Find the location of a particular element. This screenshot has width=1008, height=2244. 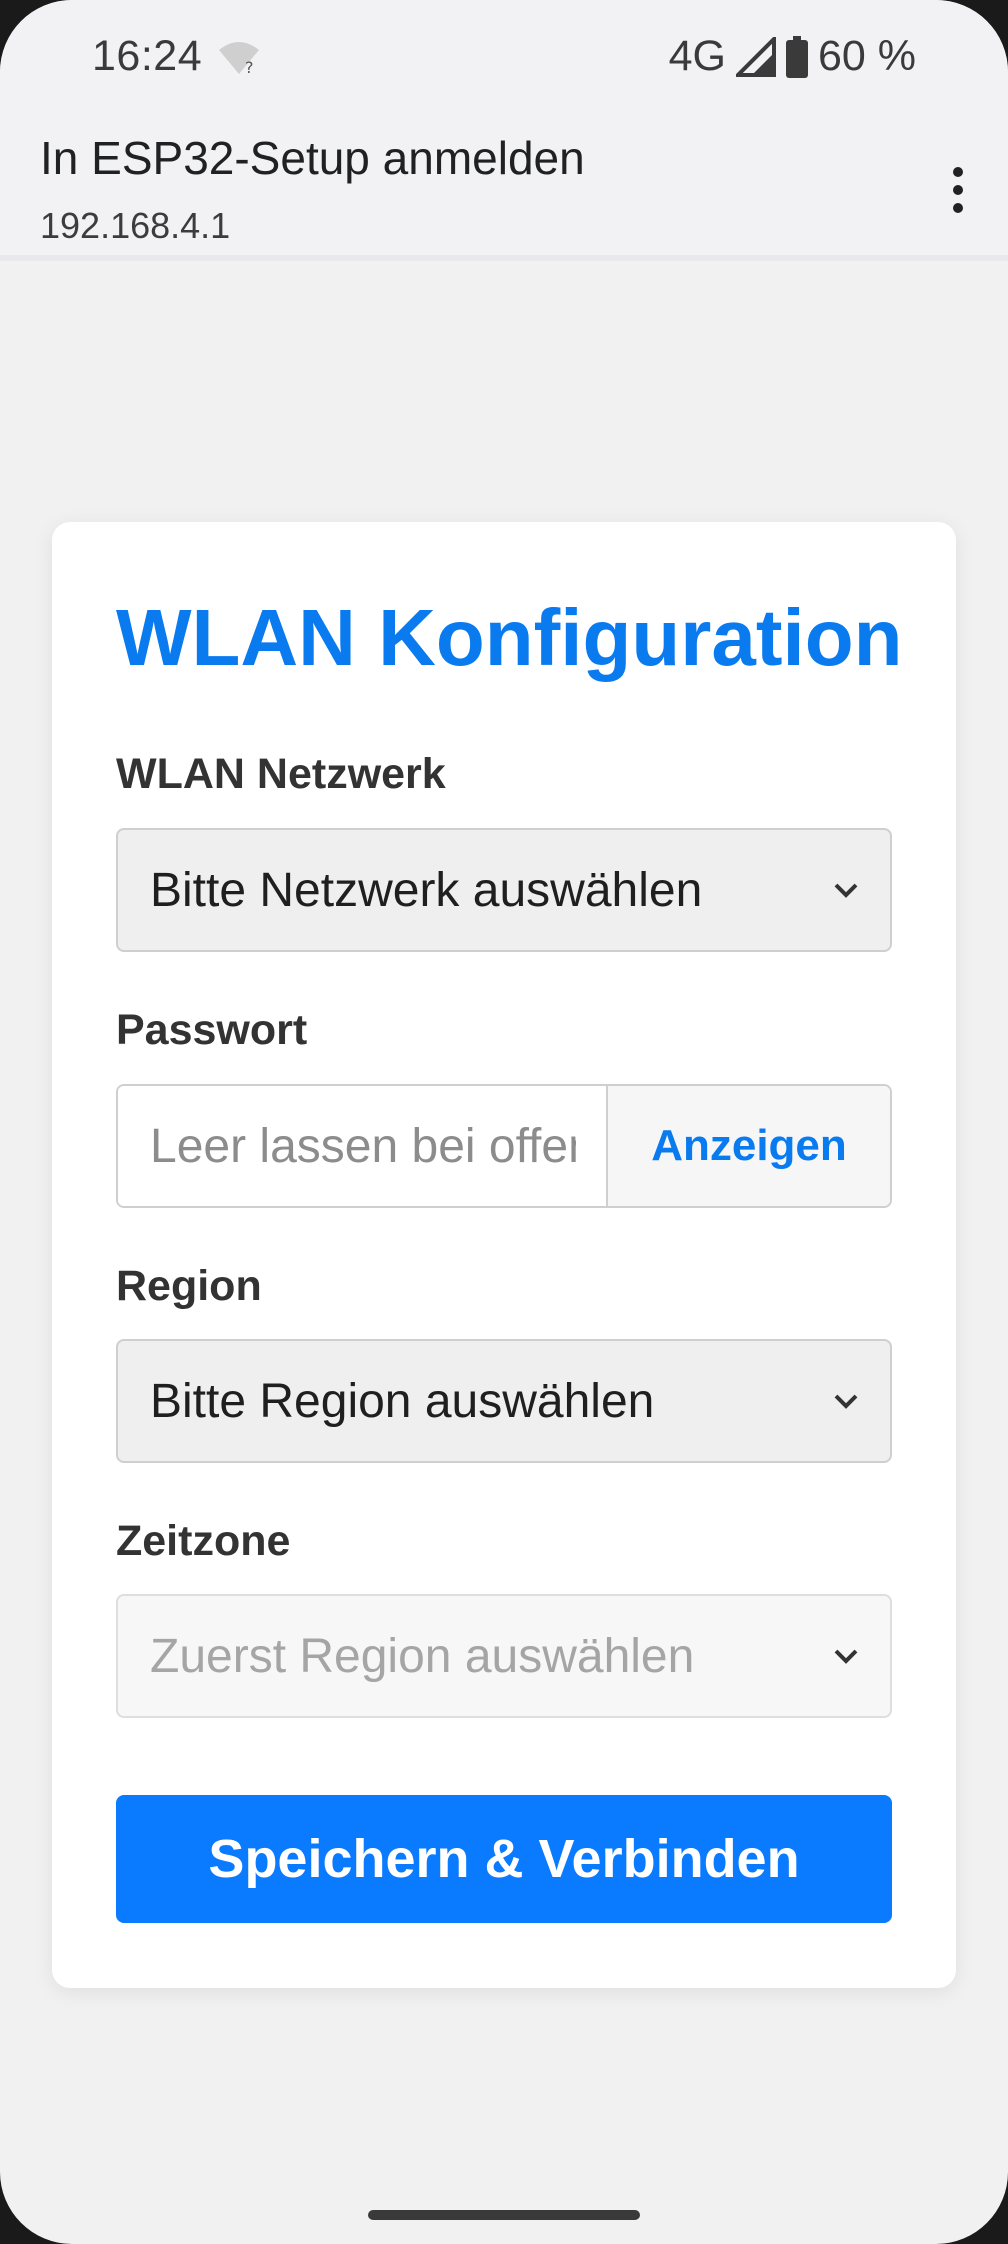

wifi-question-icon: ? is located at coordinates (239, 59).